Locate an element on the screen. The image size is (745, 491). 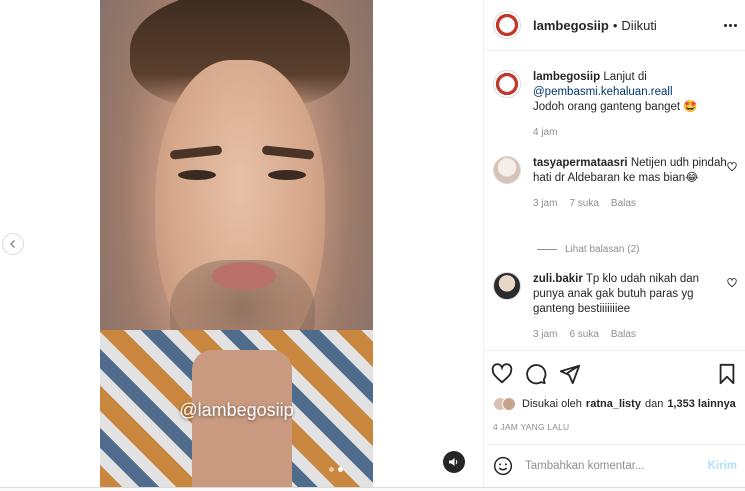
caption-username: lambegosiip is located at coordinates (566, 77).